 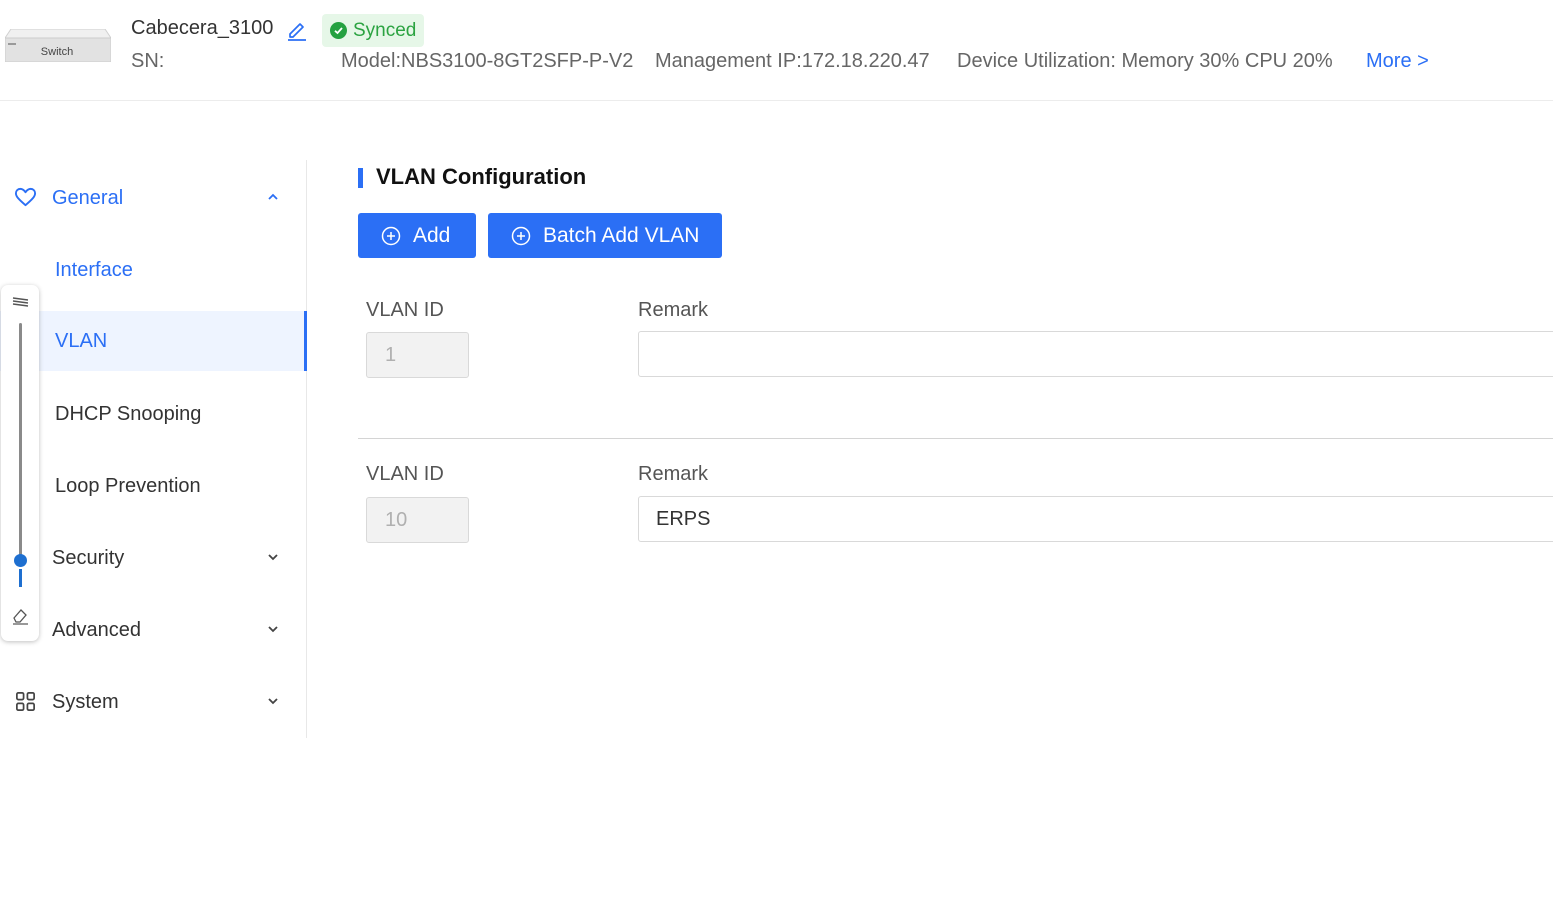 What do you see at coordinates (432, 235) in the screenshot?
I see `add-button-label: Add` at bounding box center [432, 235].